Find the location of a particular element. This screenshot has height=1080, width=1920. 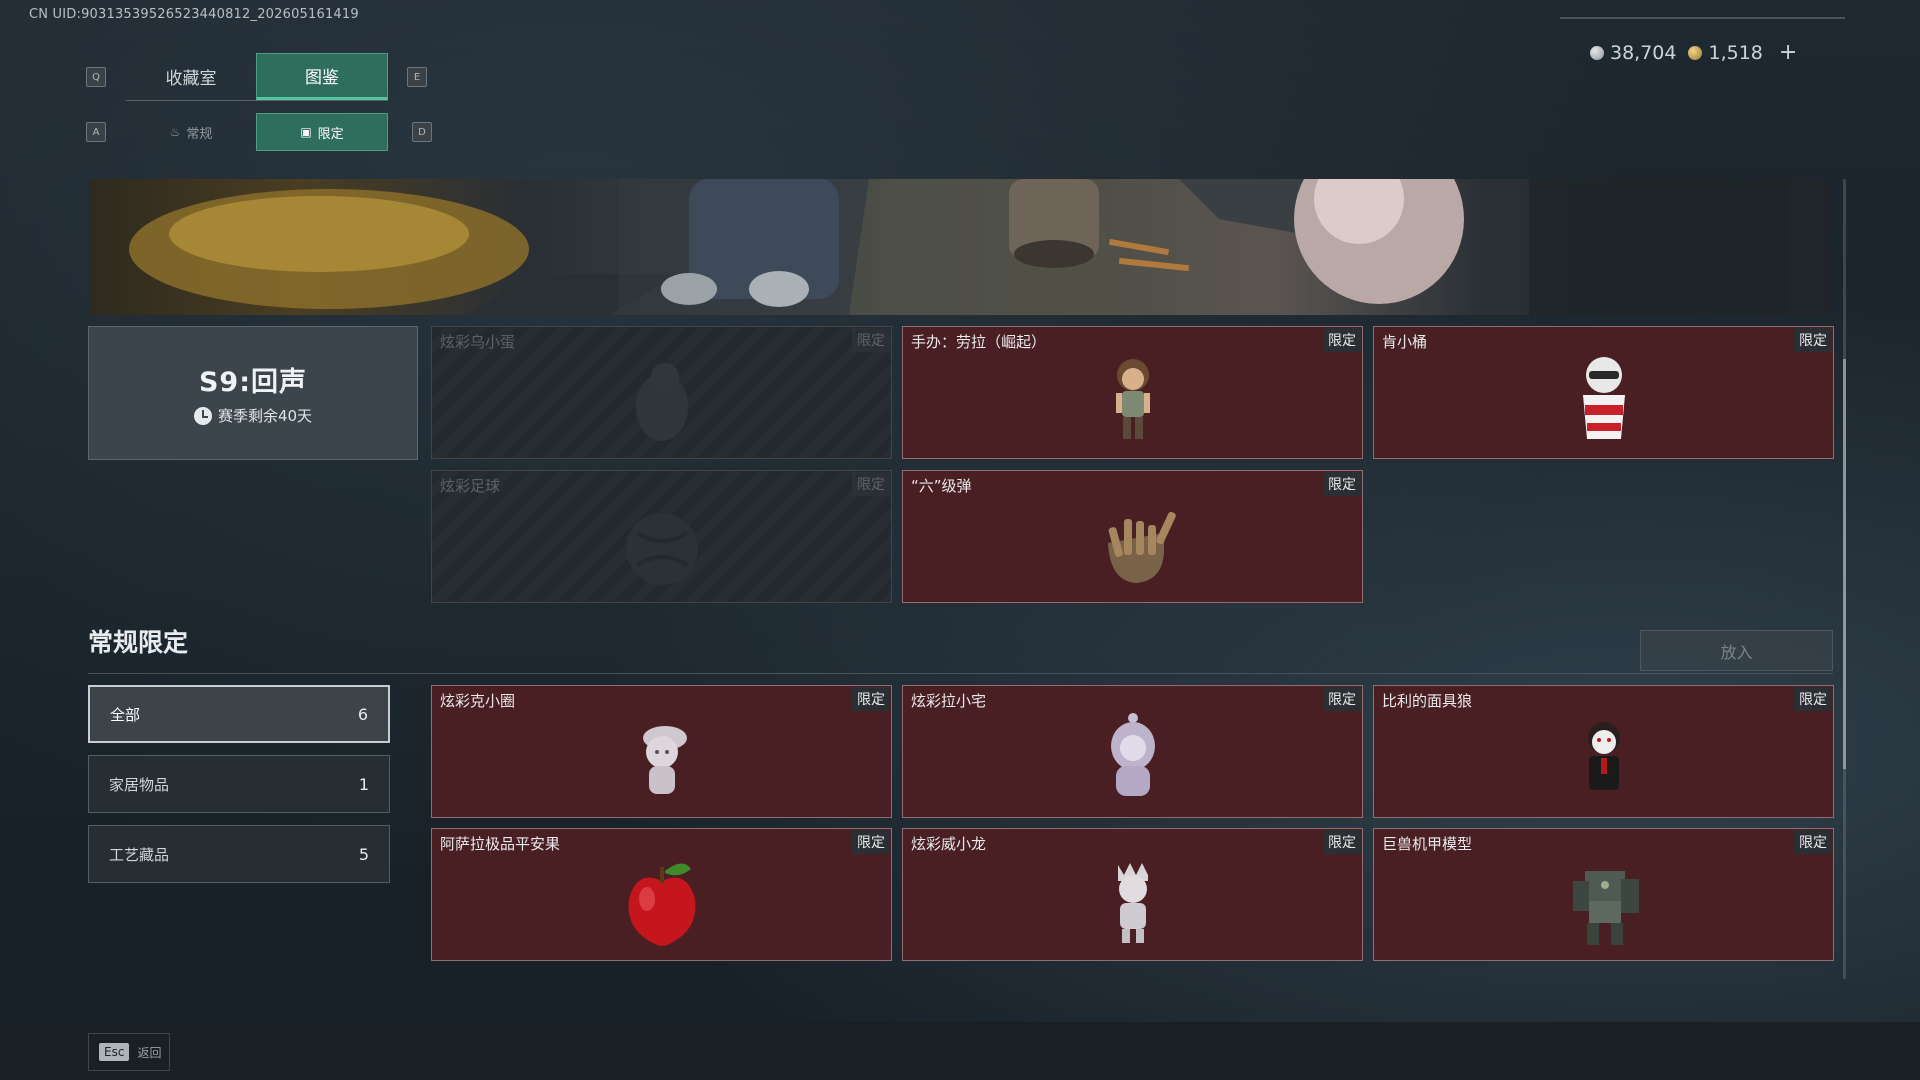

filter-craft-items: 工艺藏品 5 is located at coordinates (239, 854).